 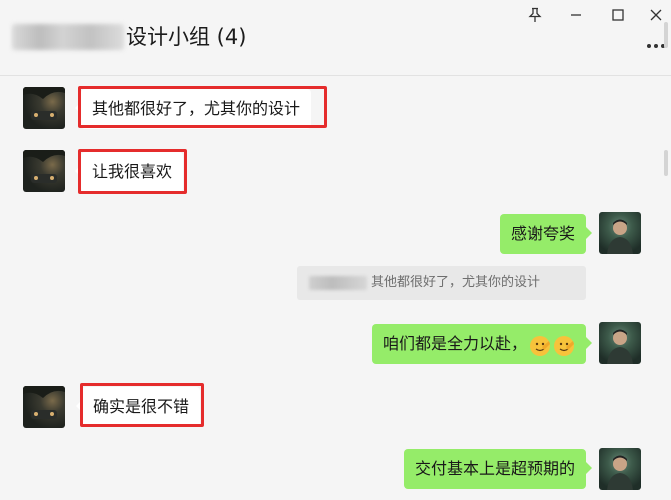 What do you see at coordinates (129, 172) in the screenshot?
I see `message-bubble: 让我很喜欢` at bounding box center [129, 172].